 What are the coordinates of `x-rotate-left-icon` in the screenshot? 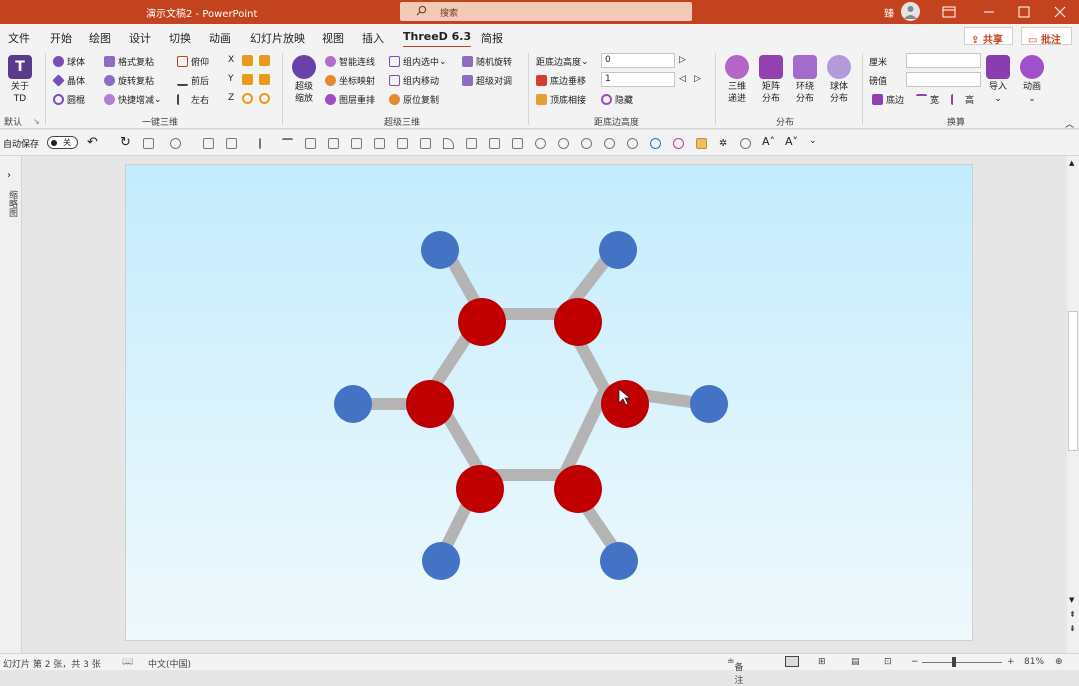 It's located at (247, 60).